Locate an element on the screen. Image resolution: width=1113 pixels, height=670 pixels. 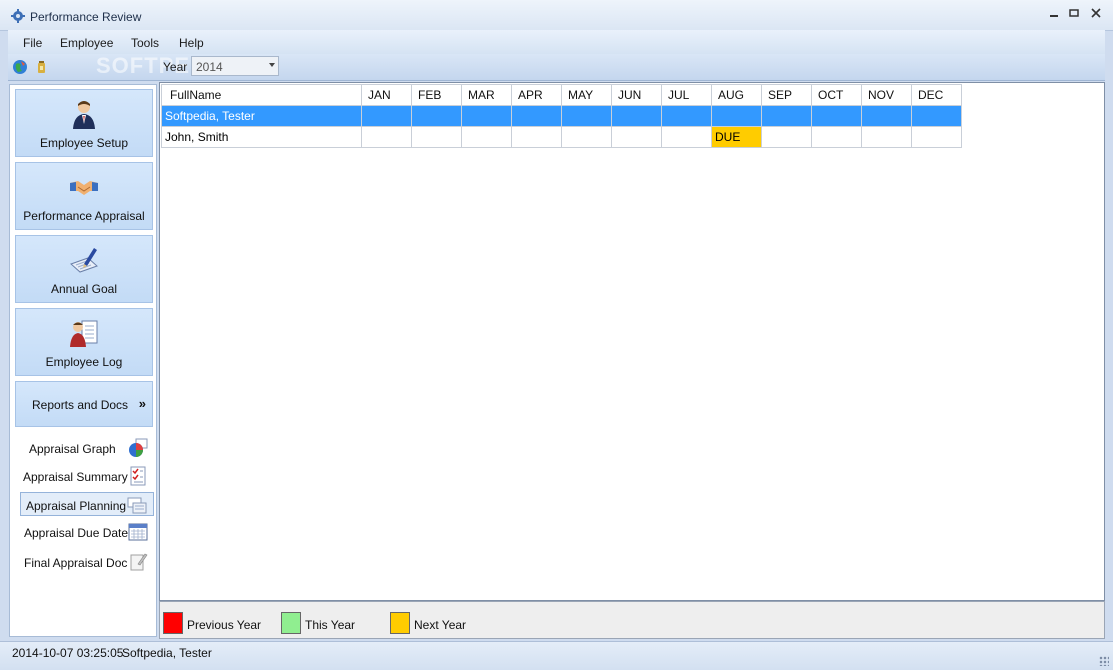
menu-tools: Tools is located at coordinates (145, 43).